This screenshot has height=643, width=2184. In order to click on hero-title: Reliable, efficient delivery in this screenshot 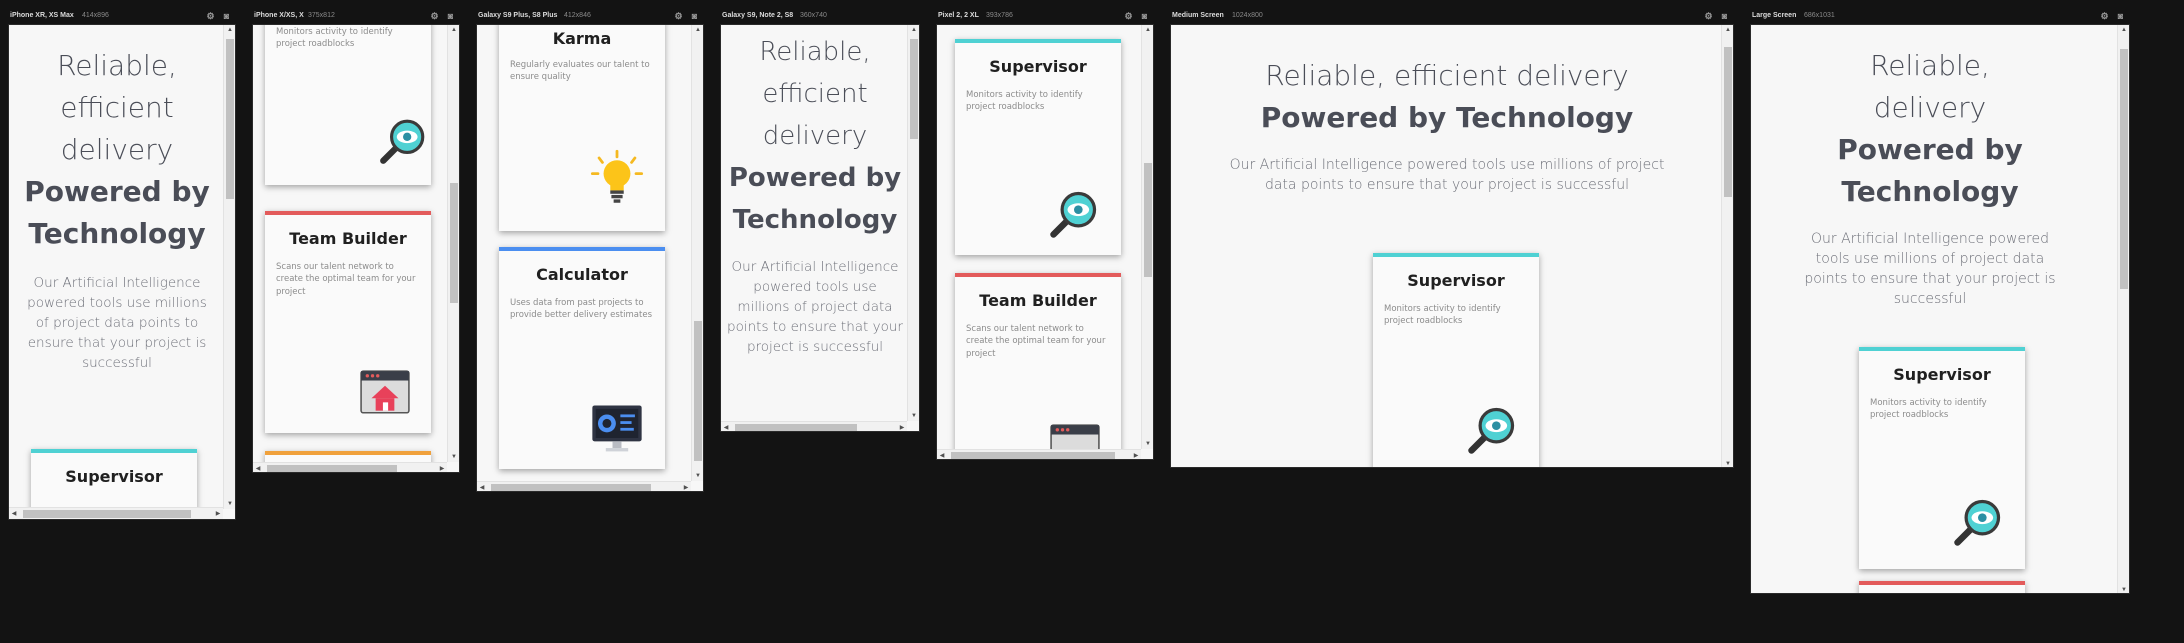, I will do `click(1447, 75)`.